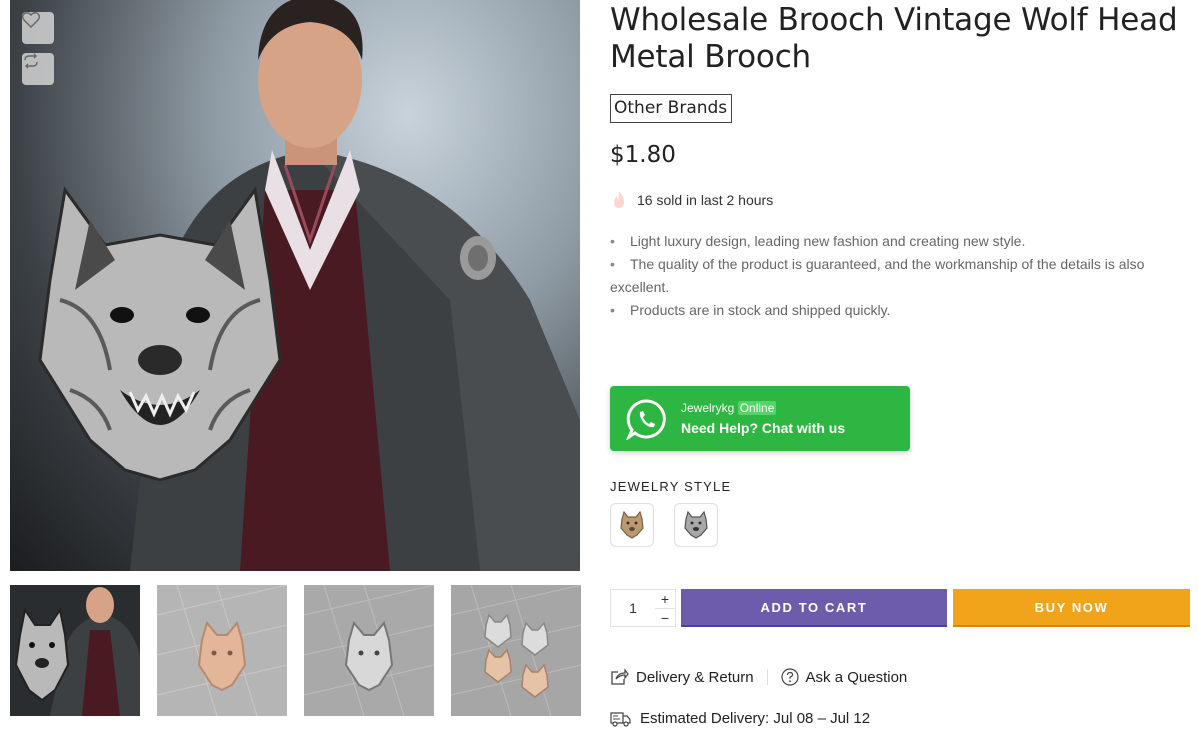  What do you see at coordinates (620, 676) in the screenshot?
I see `share-box-icon` at bounding box center [620, 676].